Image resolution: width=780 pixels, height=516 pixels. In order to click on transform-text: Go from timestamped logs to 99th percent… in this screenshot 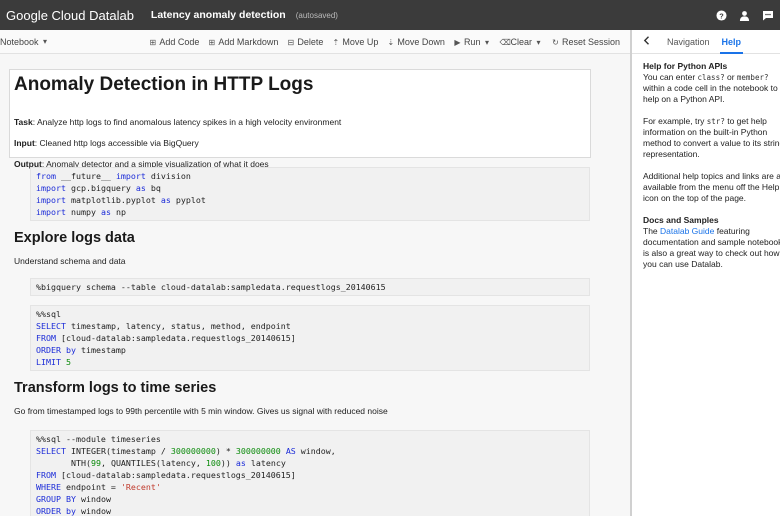, I will do `click(201, 411)`.